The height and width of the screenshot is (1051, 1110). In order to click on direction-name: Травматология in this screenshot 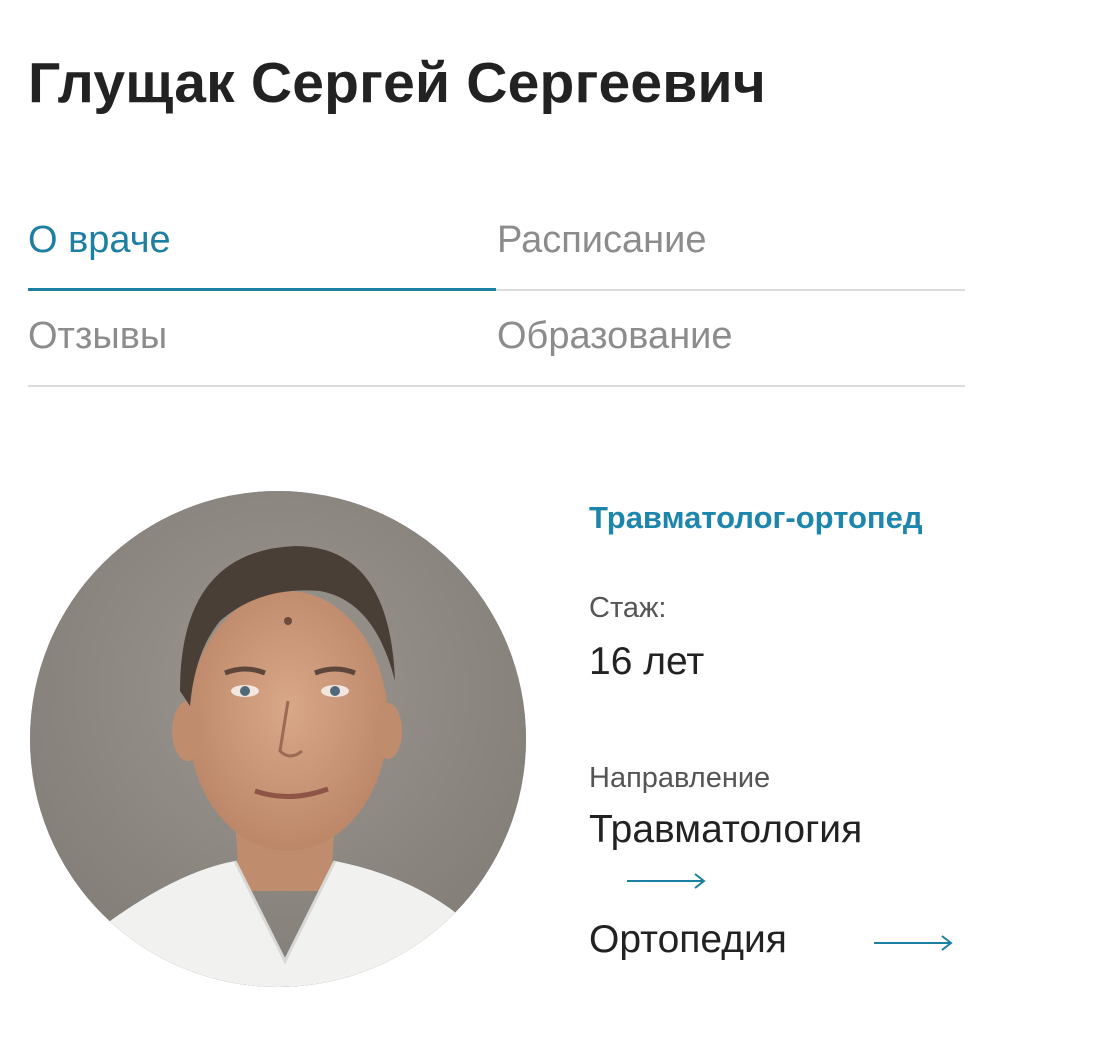, I will do `click(726, 829)`.